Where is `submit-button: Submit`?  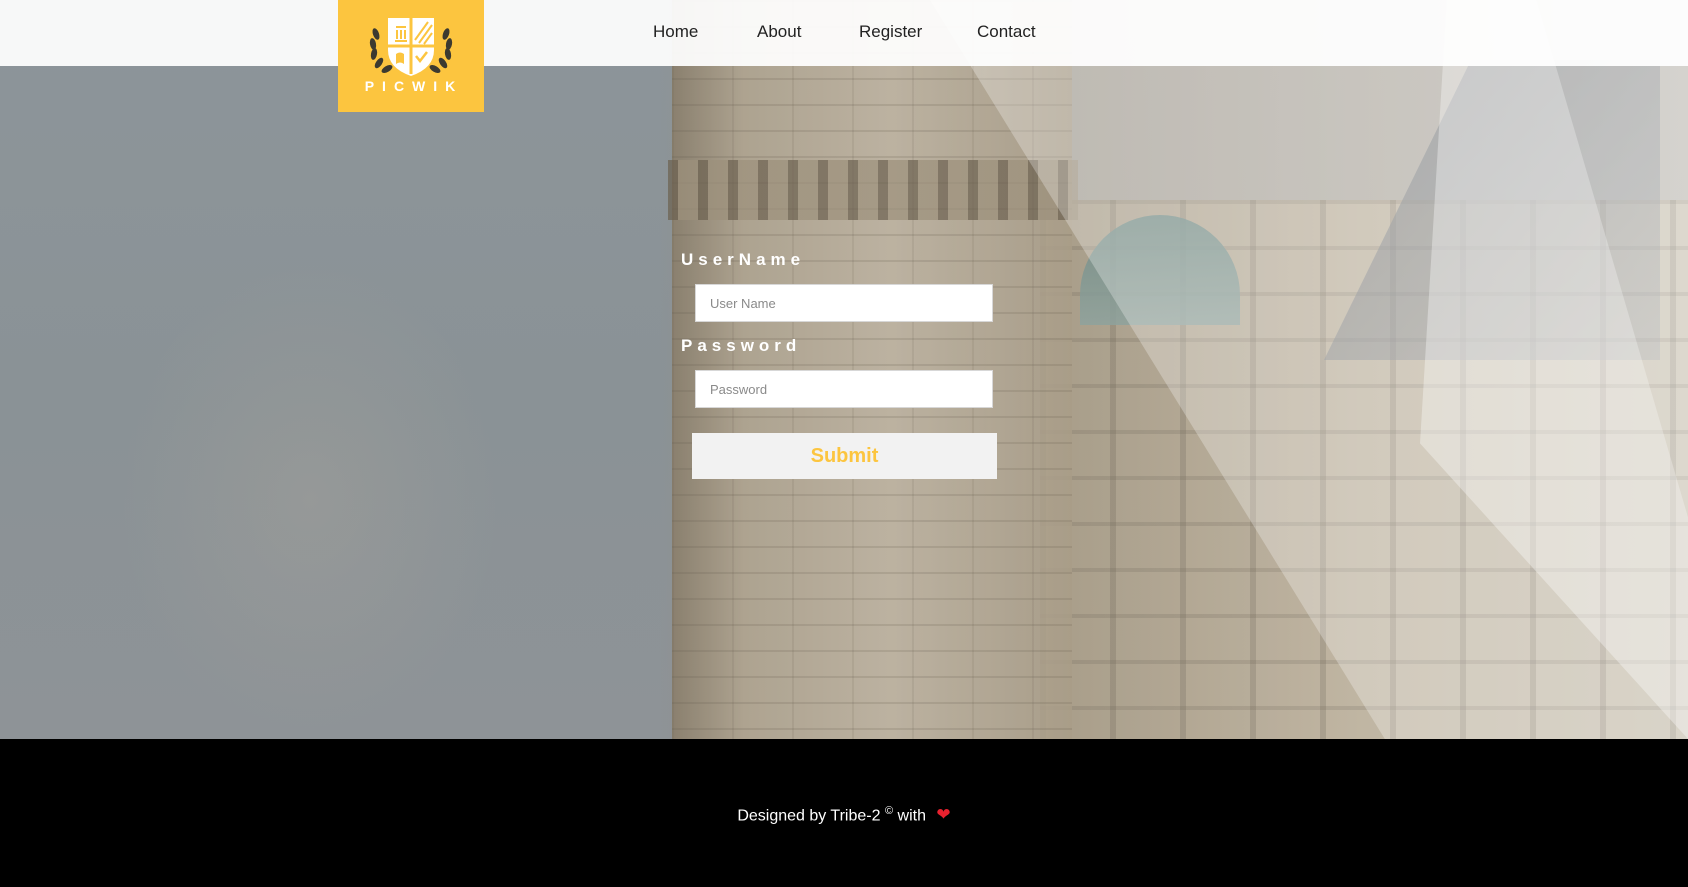
submit-button: Submit is located at coordinates (844, 456).